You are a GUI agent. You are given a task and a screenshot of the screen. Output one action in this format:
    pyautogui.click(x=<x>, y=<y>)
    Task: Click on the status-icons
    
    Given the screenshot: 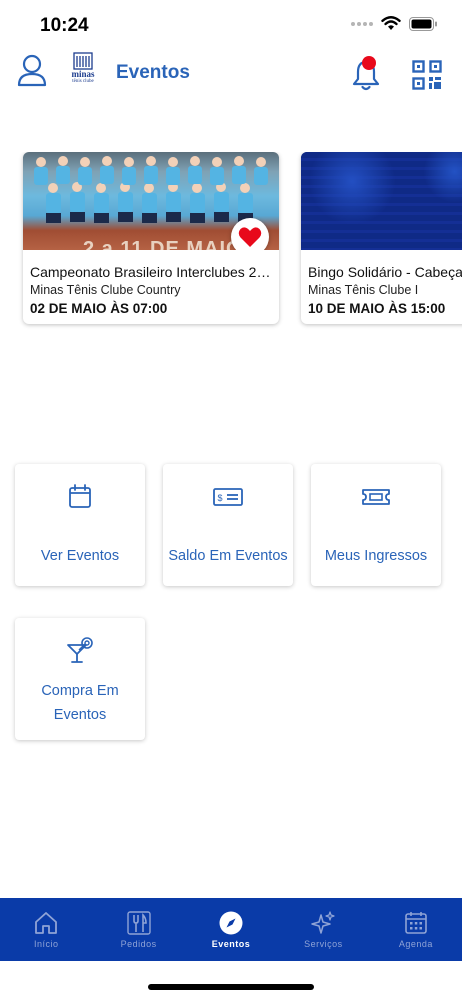 What is the action you would take?
    pyautogui.click(x=394, y=23)
    